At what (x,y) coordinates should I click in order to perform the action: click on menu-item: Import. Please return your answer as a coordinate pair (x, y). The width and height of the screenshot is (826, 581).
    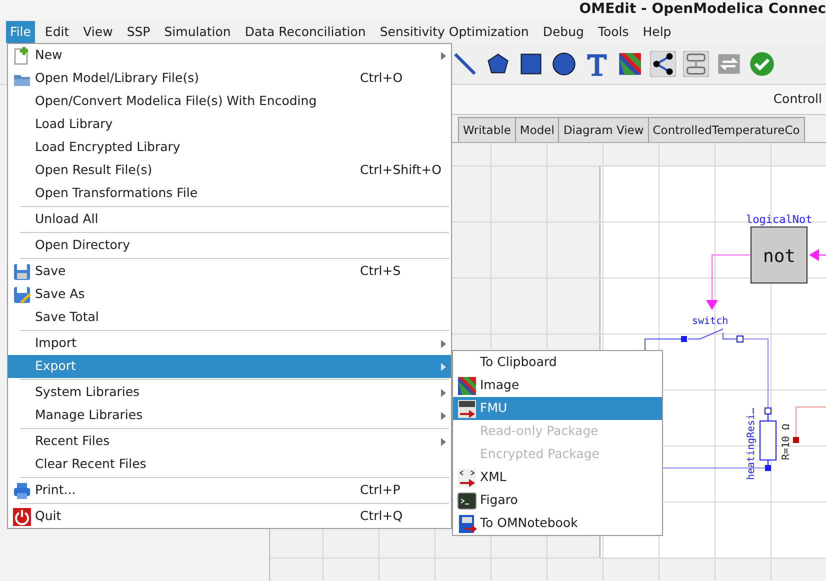
    Looking at the image, I should click on (229, 343).